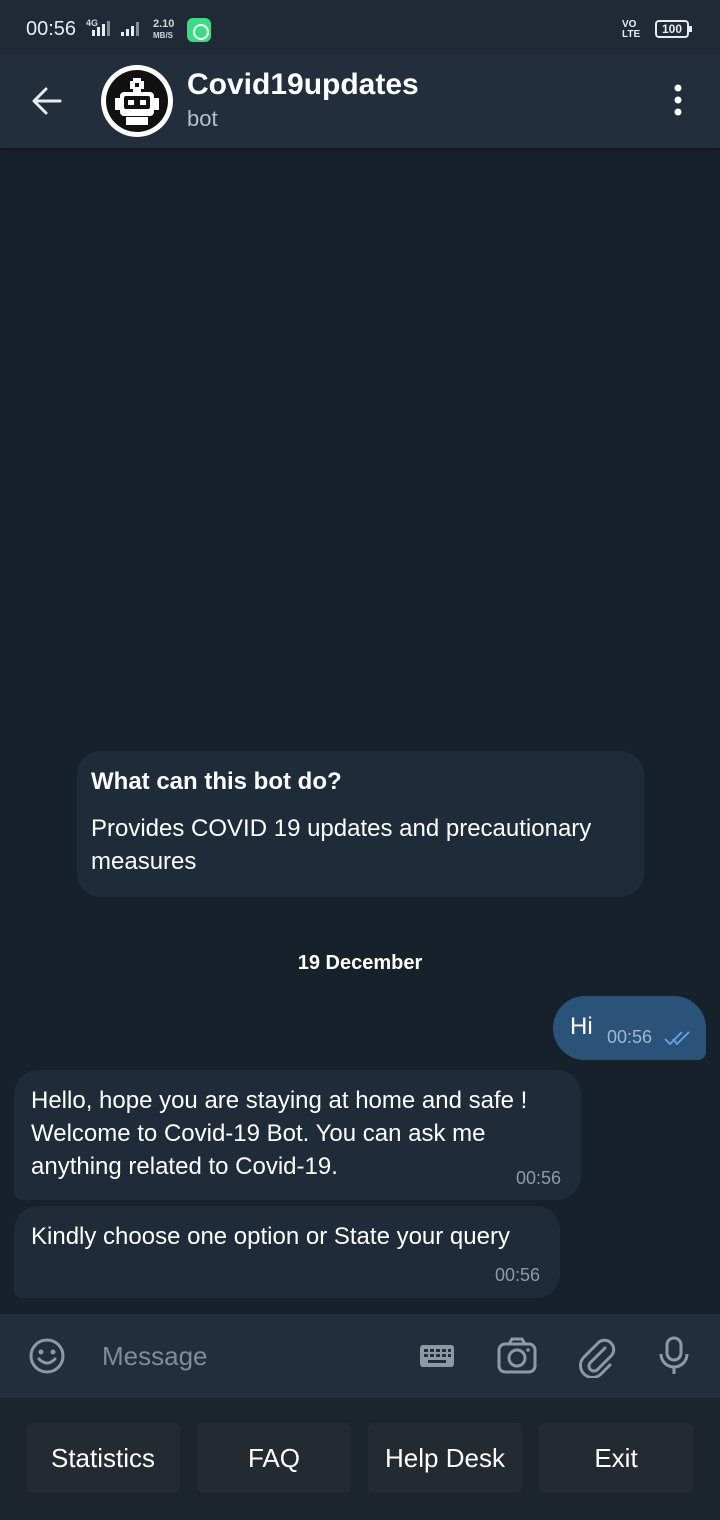 This screenshot has width=720, height=1520. What do you see at coordinates (360, 27) in the screenshot?
I see `status-bar: 00:56 4G 2.10 MB/S VO LTE 100` at bounding box center [360, 27].